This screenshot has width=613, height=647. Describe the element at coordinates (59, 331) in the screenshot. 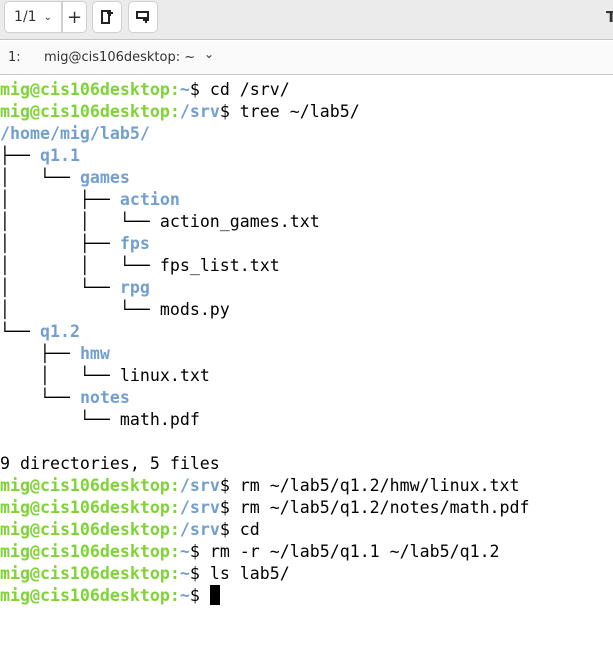

I see `directory-name: q1.2` at that location.